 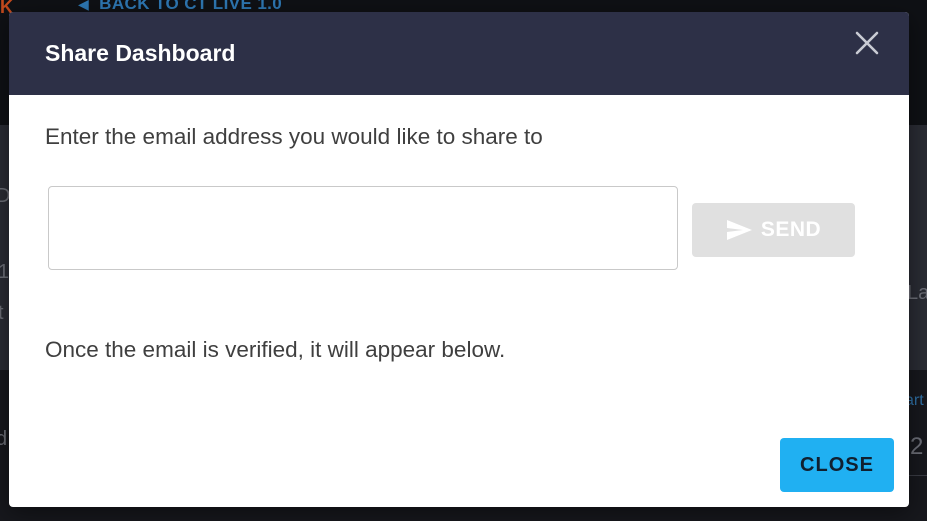 I want to click on background-text-fragment: t, so click(x=2, y=313).